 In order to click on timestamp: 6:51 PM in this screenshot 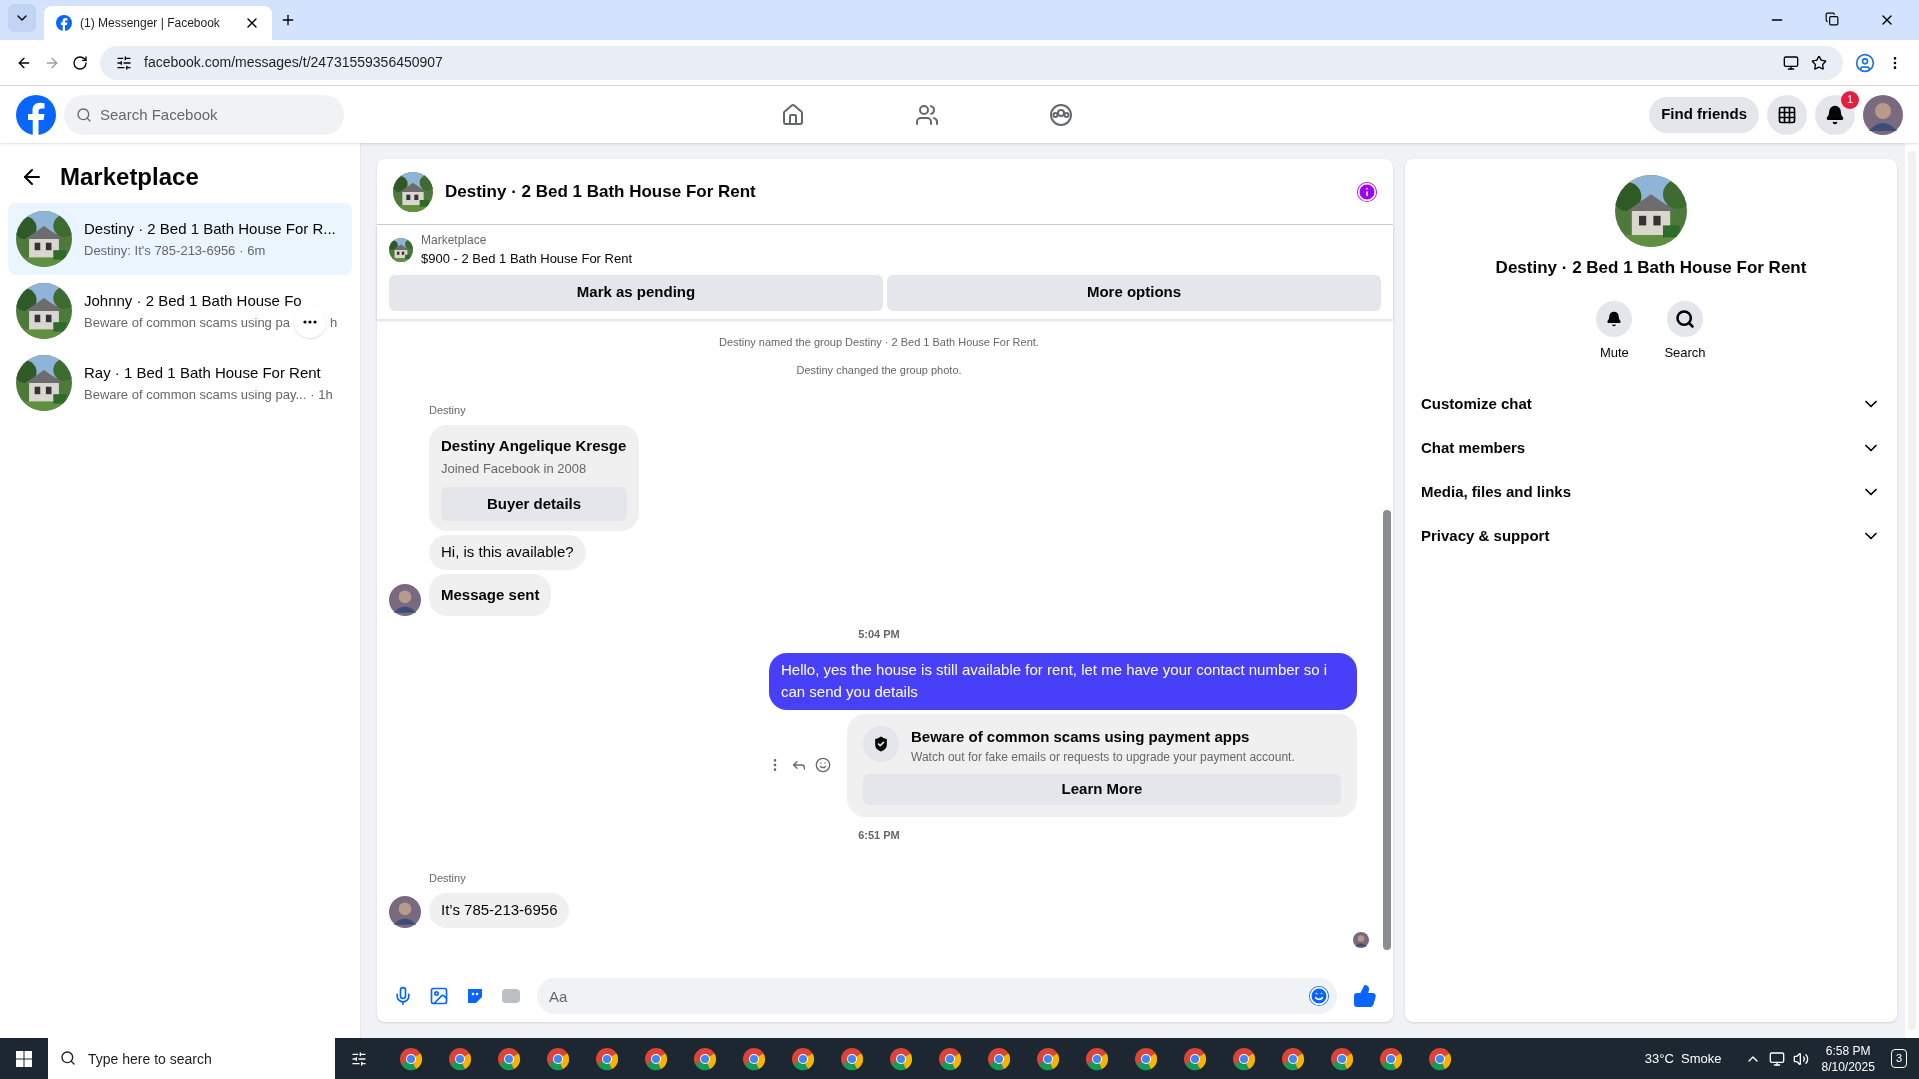, I will do `click(879, 835)`.